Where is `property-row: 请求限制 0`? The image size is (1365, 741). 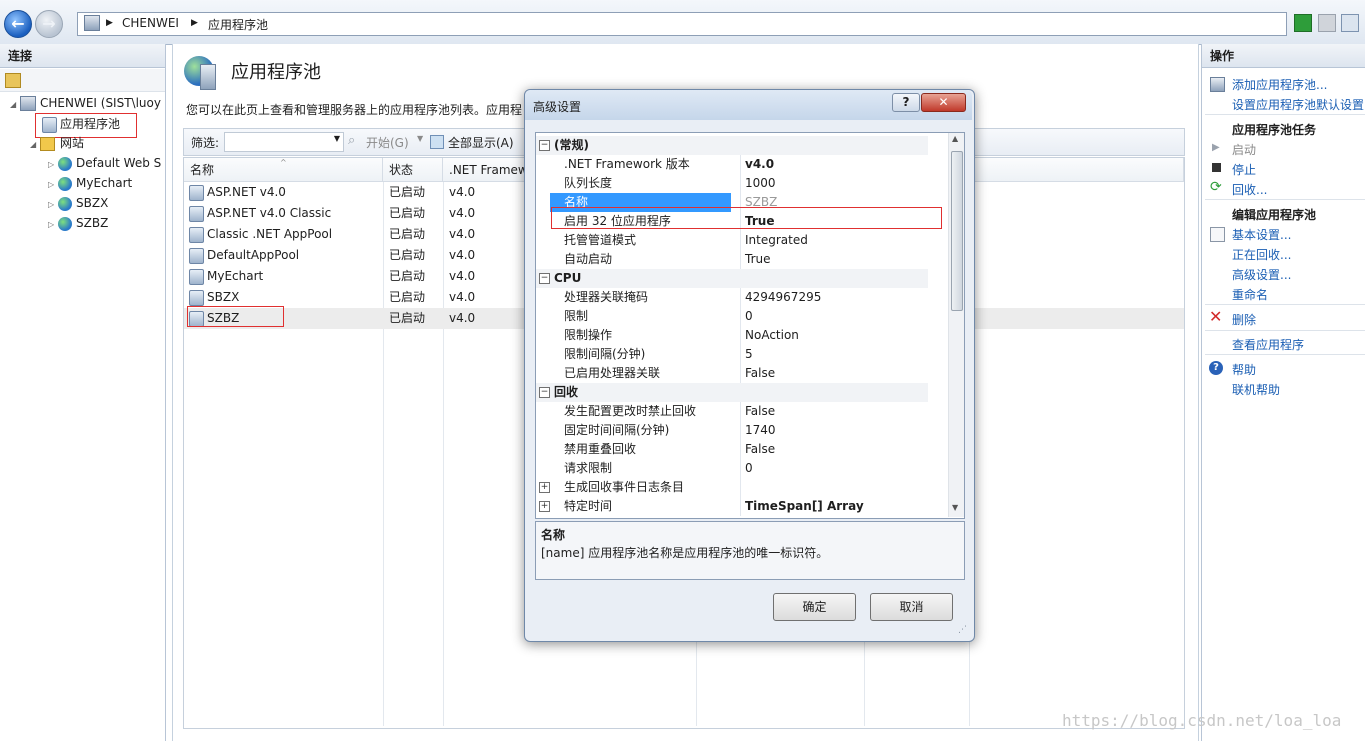
property-row: 请求限制 0 is located at coordinates (732, 468).